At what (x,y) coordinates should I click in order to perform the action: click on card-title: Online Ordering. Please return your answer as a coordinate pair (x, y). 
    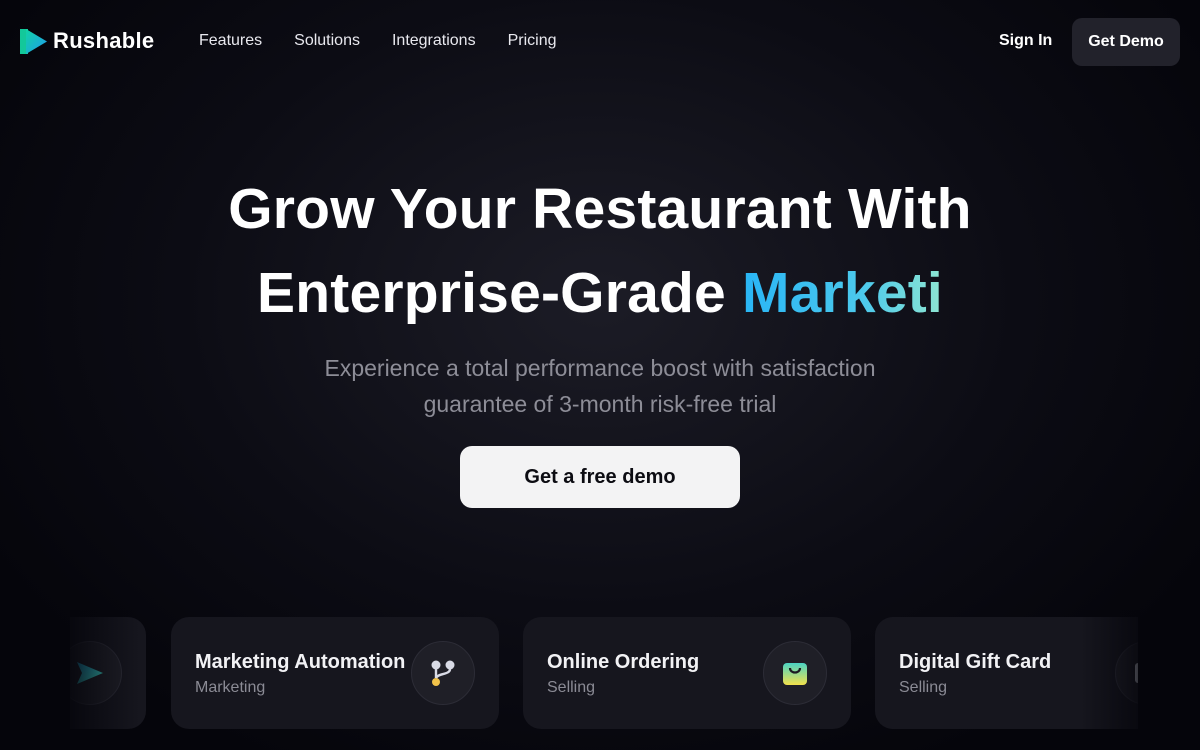
    Looking at the image, I should click on (623, 662).